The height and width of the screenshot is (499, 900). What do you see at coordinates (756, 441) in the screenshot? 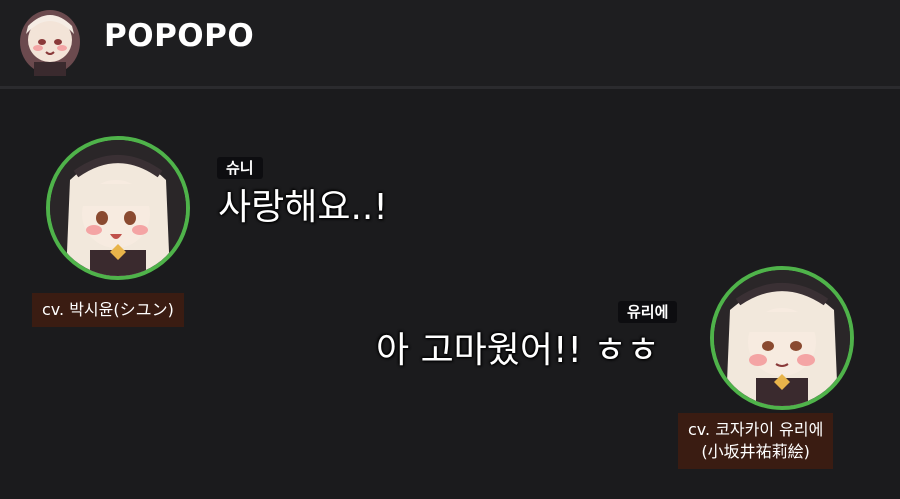
I see `voice-actor-label: cv. 코자카이 유리에 (小坂井祐莉絵)` at bounding box center [756, 441].